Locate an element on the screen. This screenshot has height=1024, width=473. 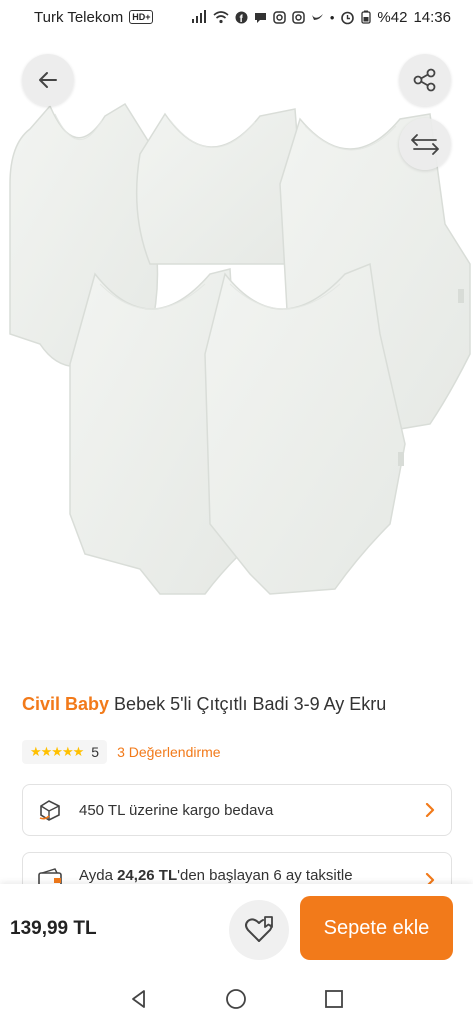
share-button is located at coordinates (425, 80).